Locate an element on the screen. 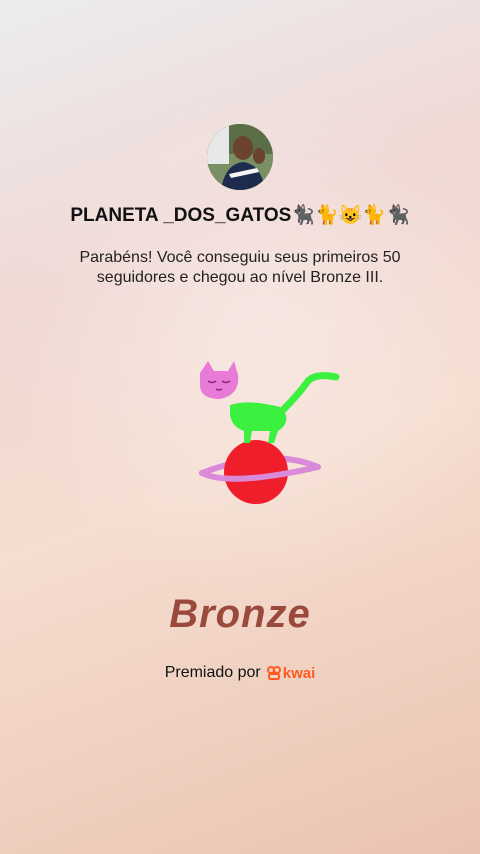  profile-name: PLANETA _DOS_GATOS🐈‍⬛🐈😺🐈🐈‍⬛ is located at coordinates (240, 215).